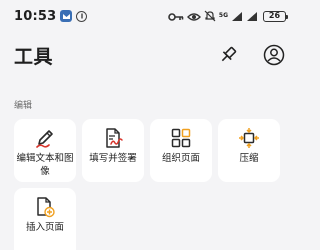 The image size is (320, 250). Describe the element at coordinates (180, 158) in the screenshot. I see `tool-label: 组织页面` at that location.